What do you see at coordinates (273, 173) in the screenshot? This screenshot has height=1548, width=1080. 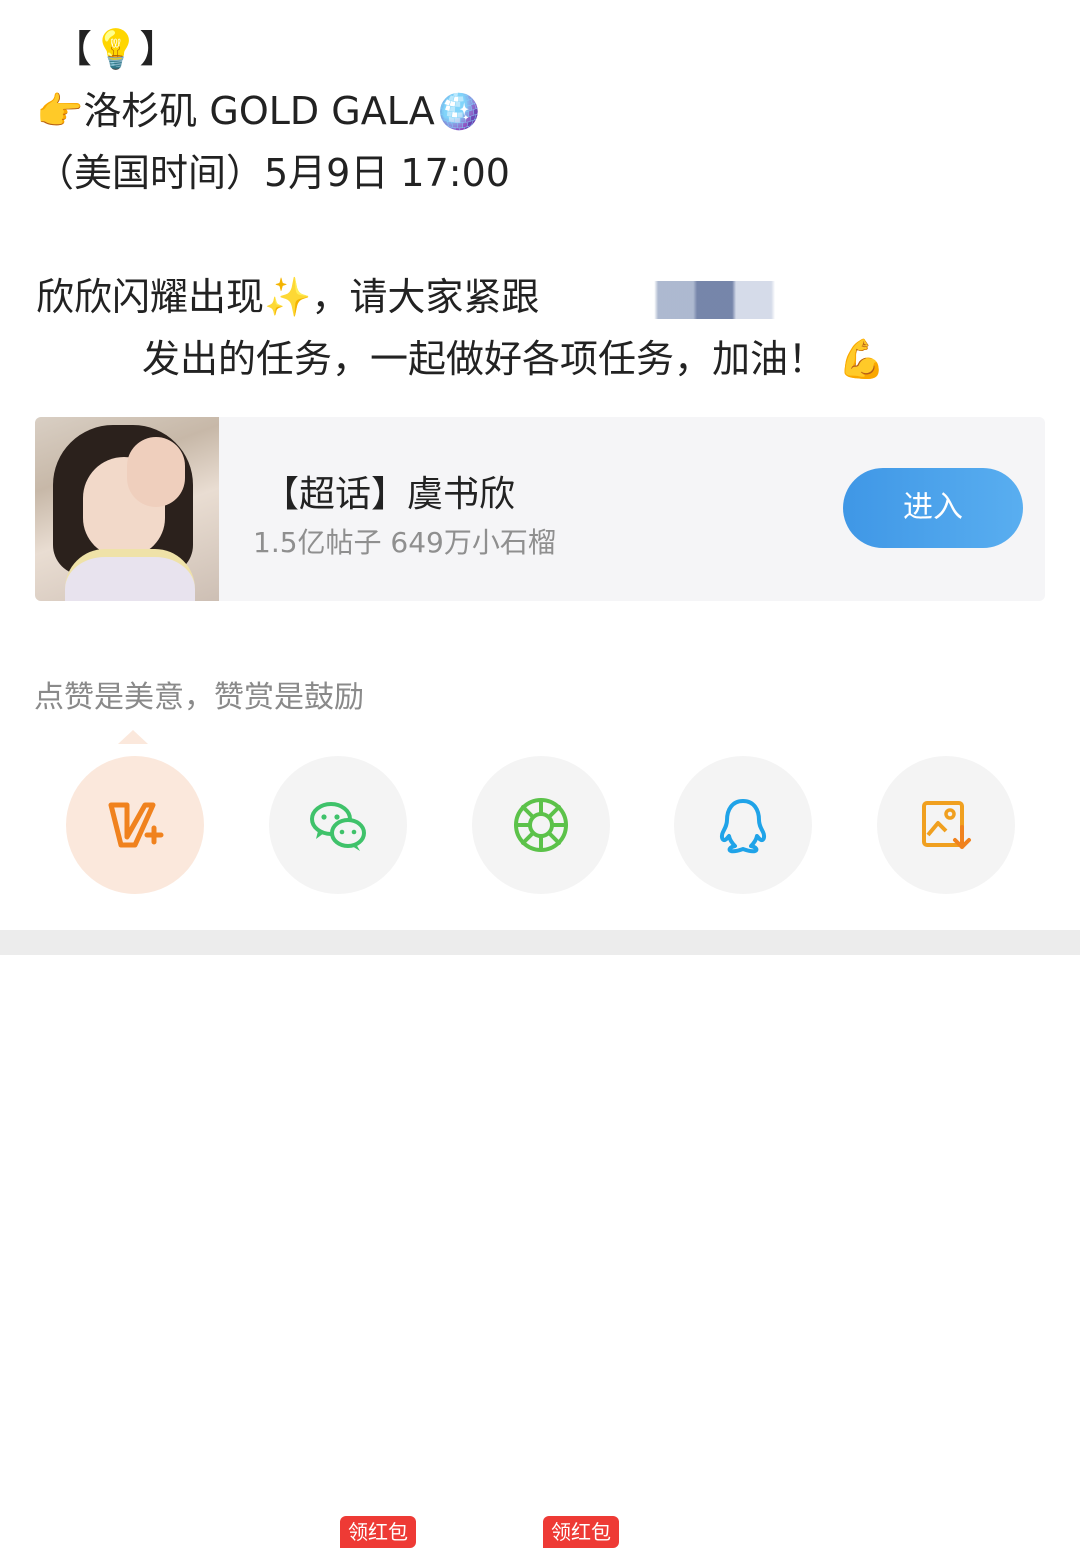 I see `post-line-time: （美国时间）5月9日 17:00` at bounding box center [273, 173].